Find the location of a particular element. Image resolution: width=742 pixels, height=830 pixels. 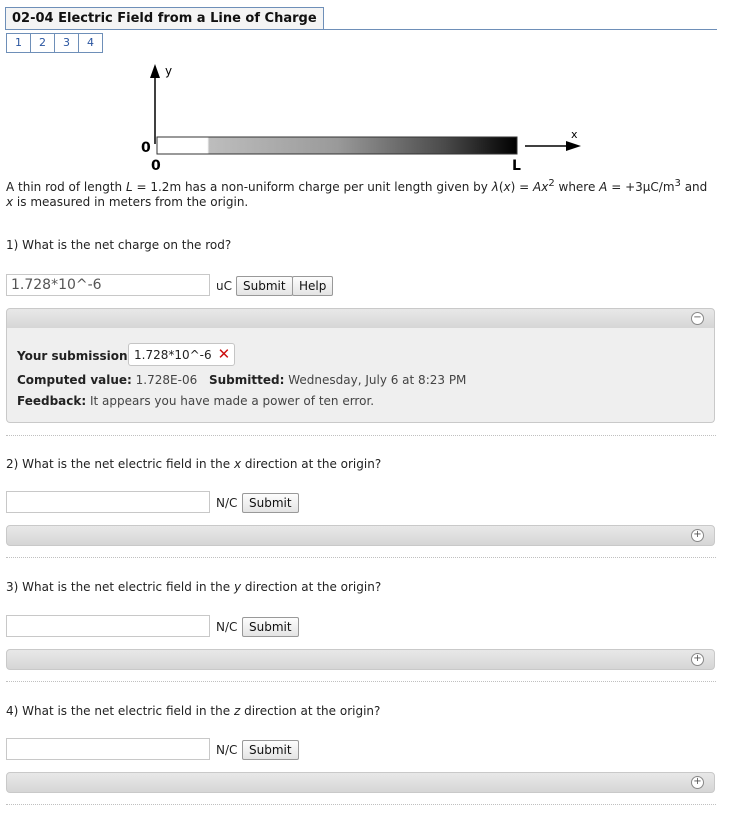

question-1-feedback-panel-header: − is located at coordinates (360, 318).